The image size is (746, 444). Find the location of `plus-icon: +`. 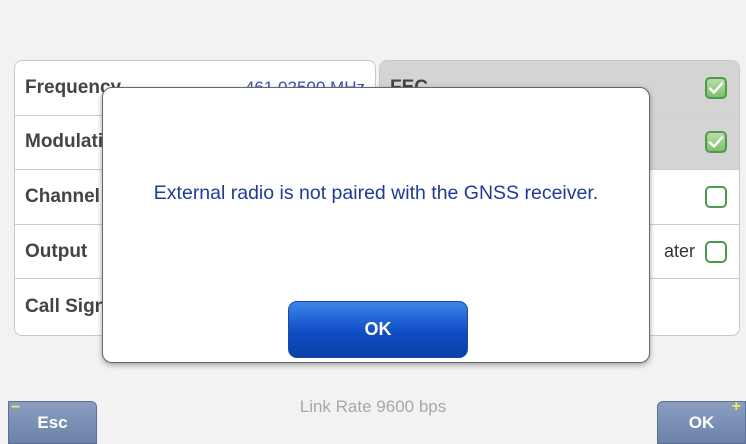

plus-icon: + is located at coordinates (736, 406).